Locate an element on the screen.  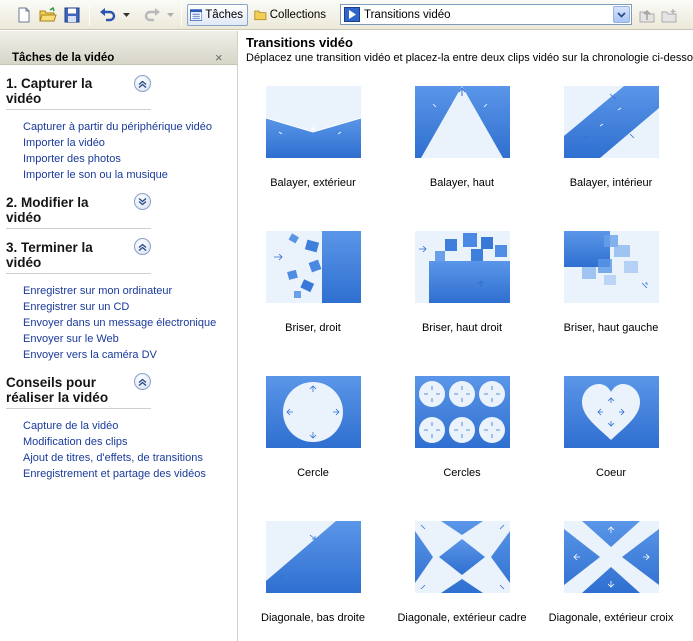
diagonal-cross-out-icon is located at coordinates (611, 557).